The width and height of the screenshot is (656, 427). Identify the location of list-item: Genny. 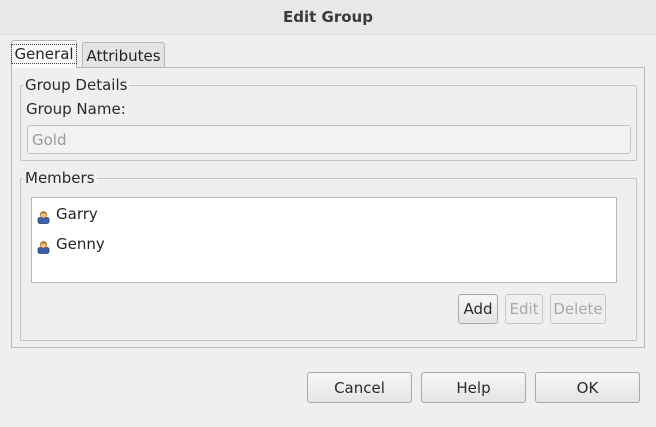
(71, 244).